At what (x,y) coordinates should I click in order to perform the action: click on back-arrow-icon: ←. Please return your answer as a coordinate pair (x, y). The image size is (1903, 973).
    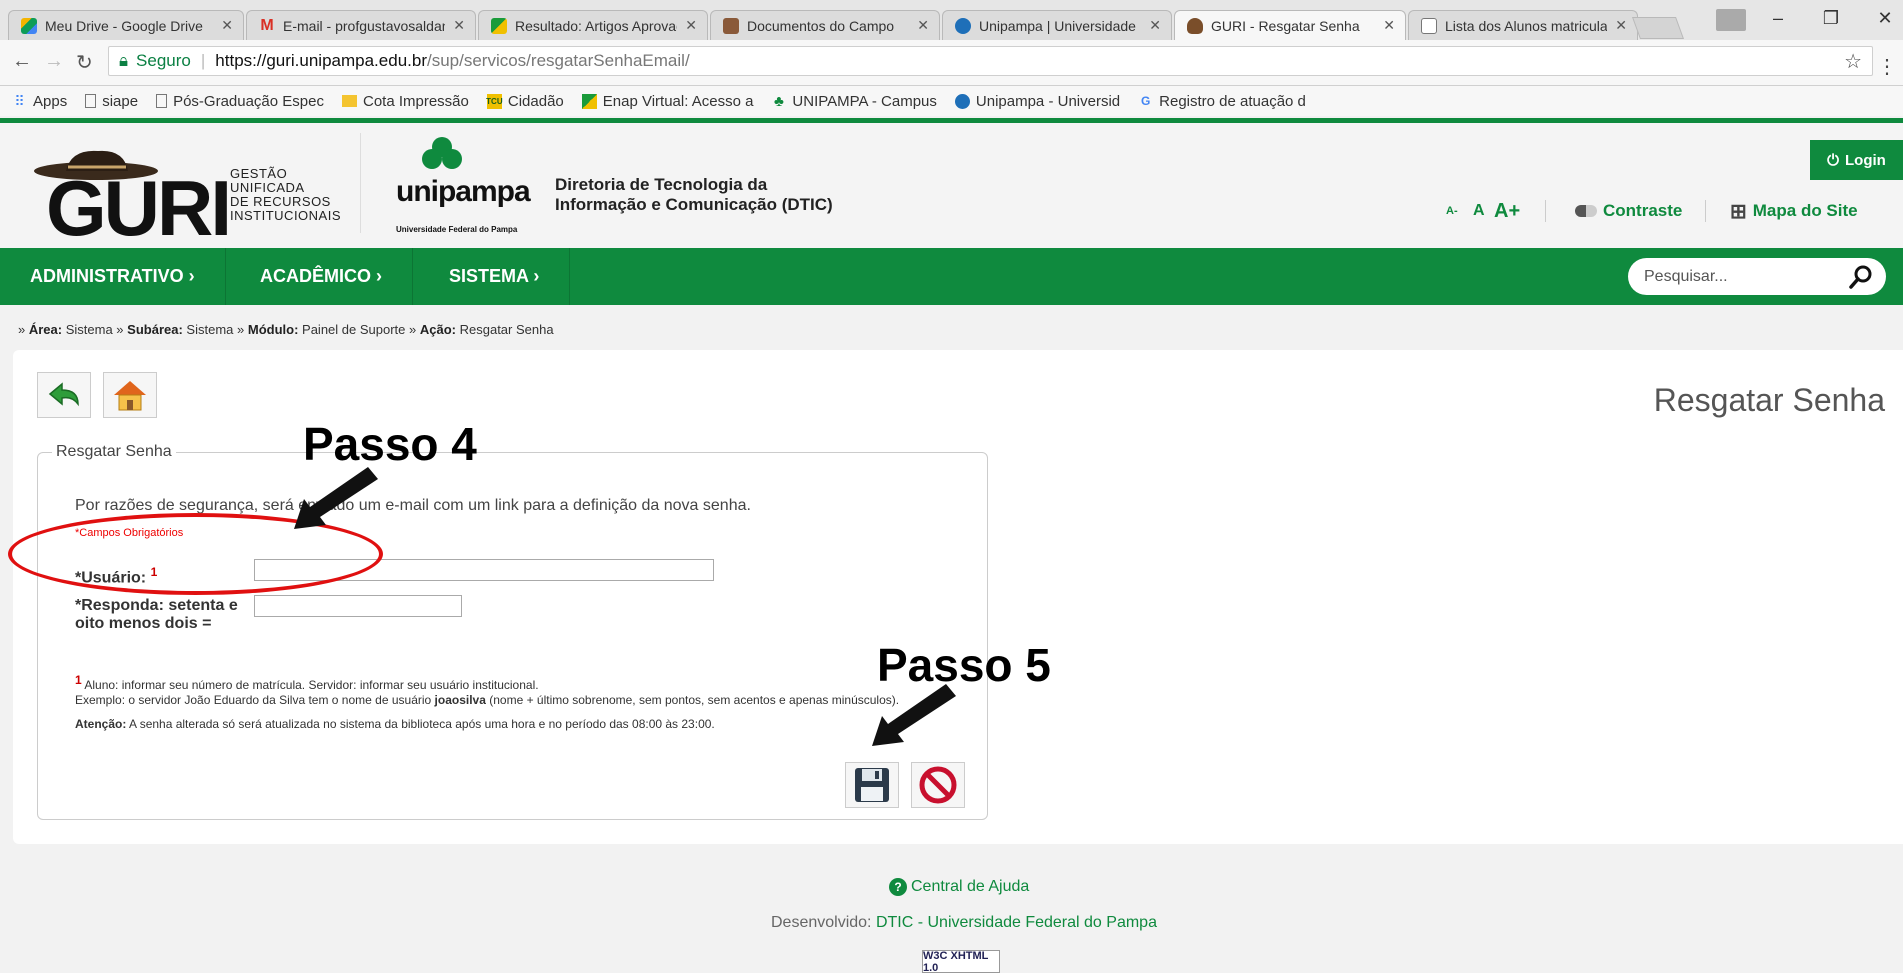
    Looking at the image, I should click on (22, 61).